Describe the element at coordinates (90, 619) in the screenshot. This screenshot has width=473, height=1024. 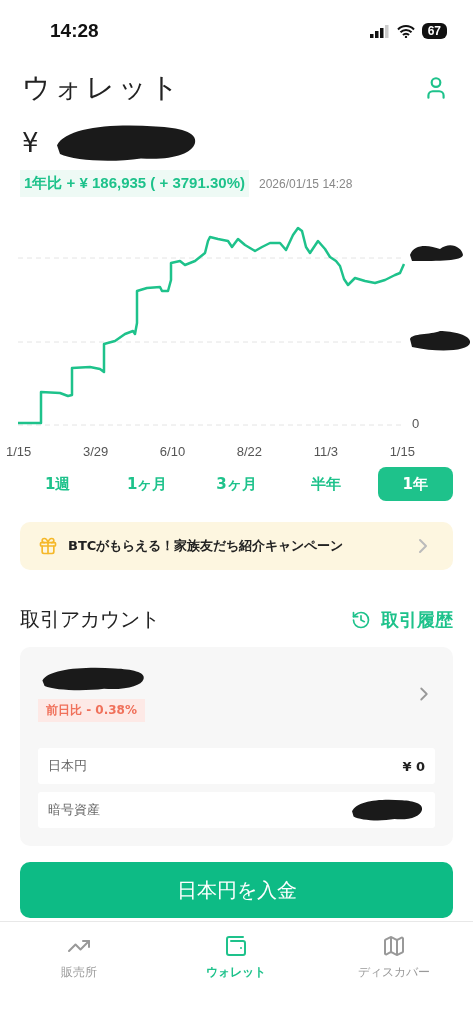
I see `section-title: 取引アカウント` at that location.